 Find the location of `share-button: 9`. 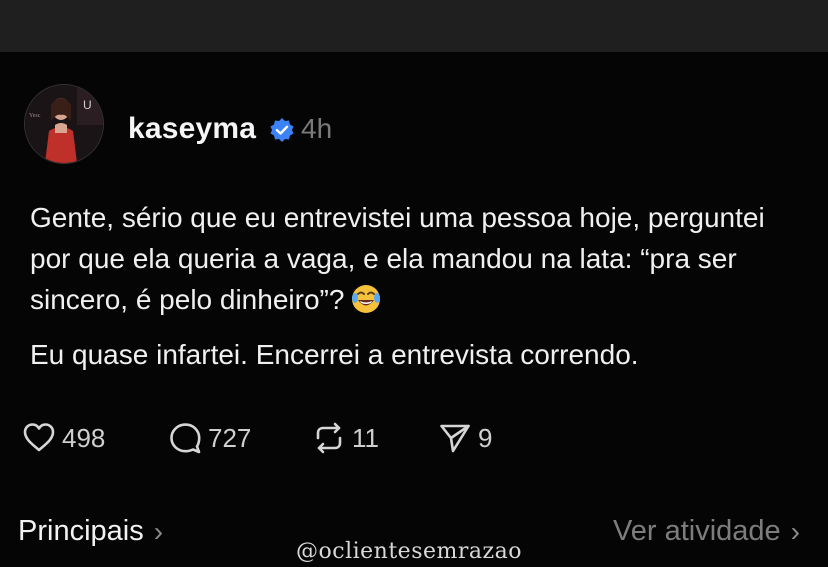

share-button: 9 is located at coordinates (465, 438).